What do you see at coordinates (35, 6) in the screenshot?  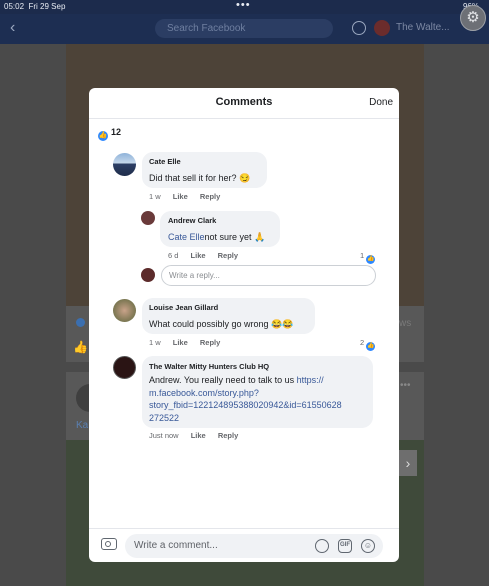 I see `status-time: 05:02 Fri 29 Sep` at bounding box center [35, 6].